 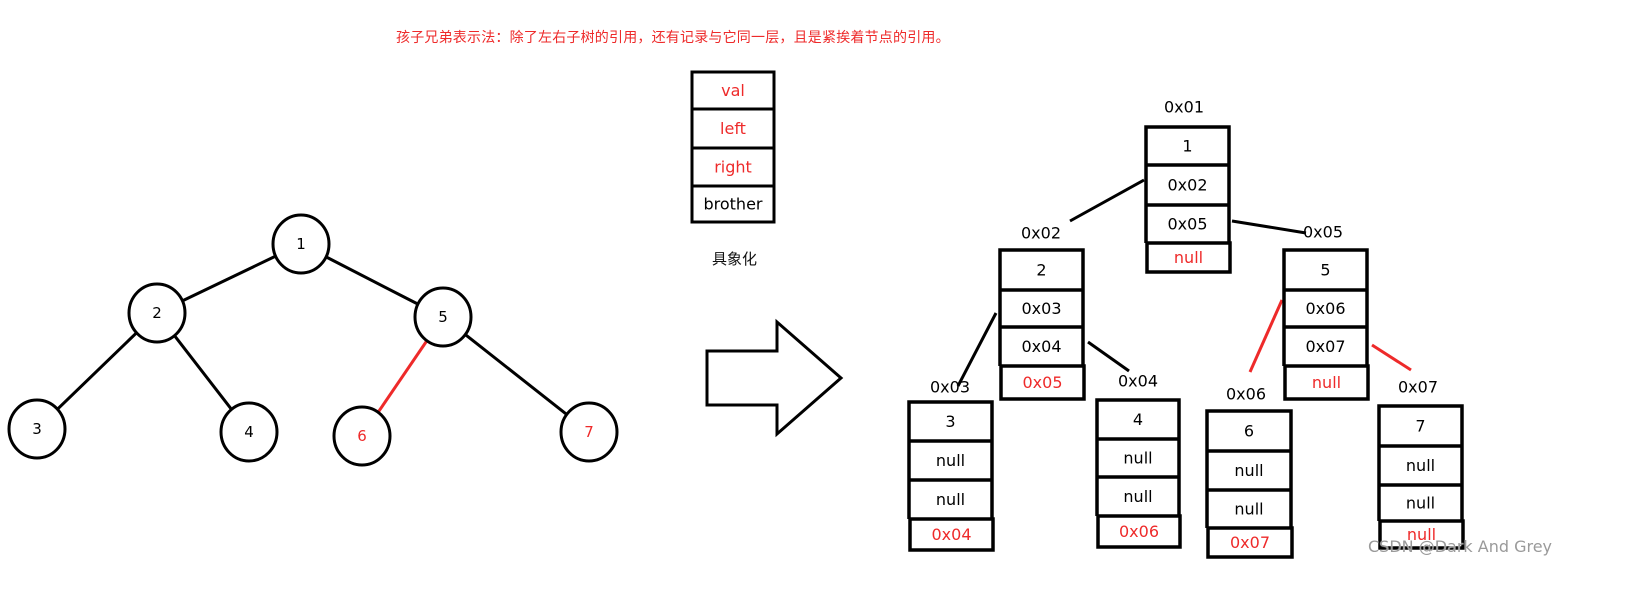 I want to click on tree-node-label: 2, so click(x=157, y=313).